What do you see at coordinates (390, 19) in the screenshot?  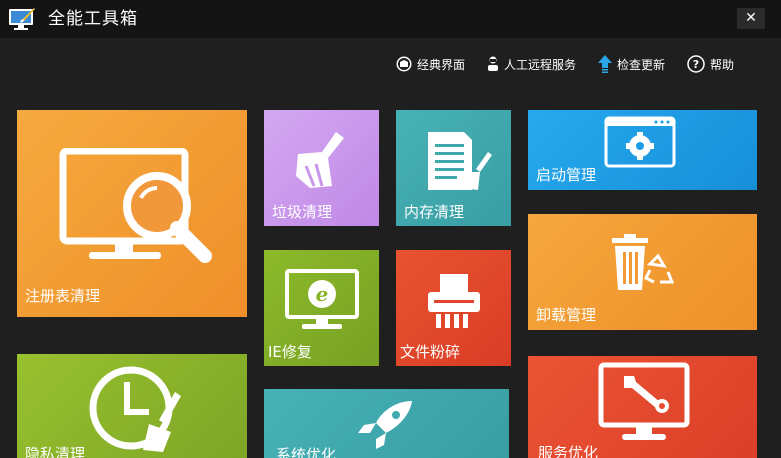 I see `title-bar: 全能工具箱 ✕` at bounding box center [390, 19].